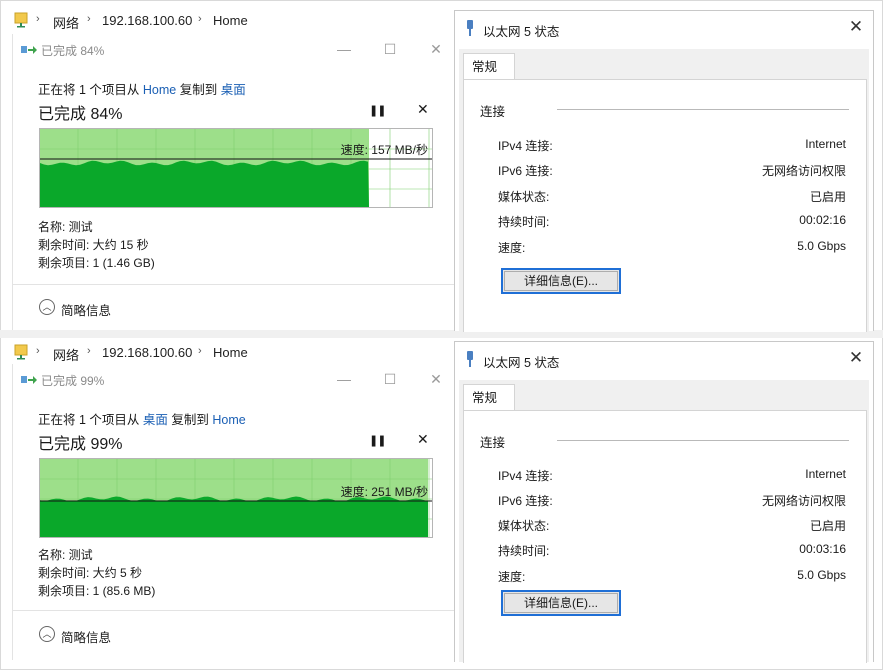 The image size is (883, 670). I want to click on time-remaining: 剩余时间: 大约 5 秒, so click(90, 573).